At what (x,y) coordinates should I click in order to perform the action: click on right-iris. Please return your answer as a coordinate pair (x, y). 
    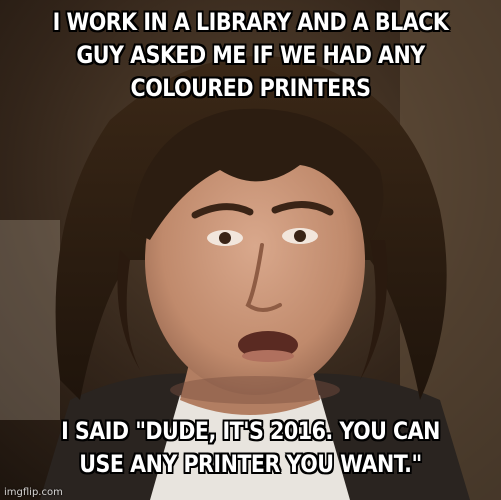
    Looking at the image, I should click on (300, 236).